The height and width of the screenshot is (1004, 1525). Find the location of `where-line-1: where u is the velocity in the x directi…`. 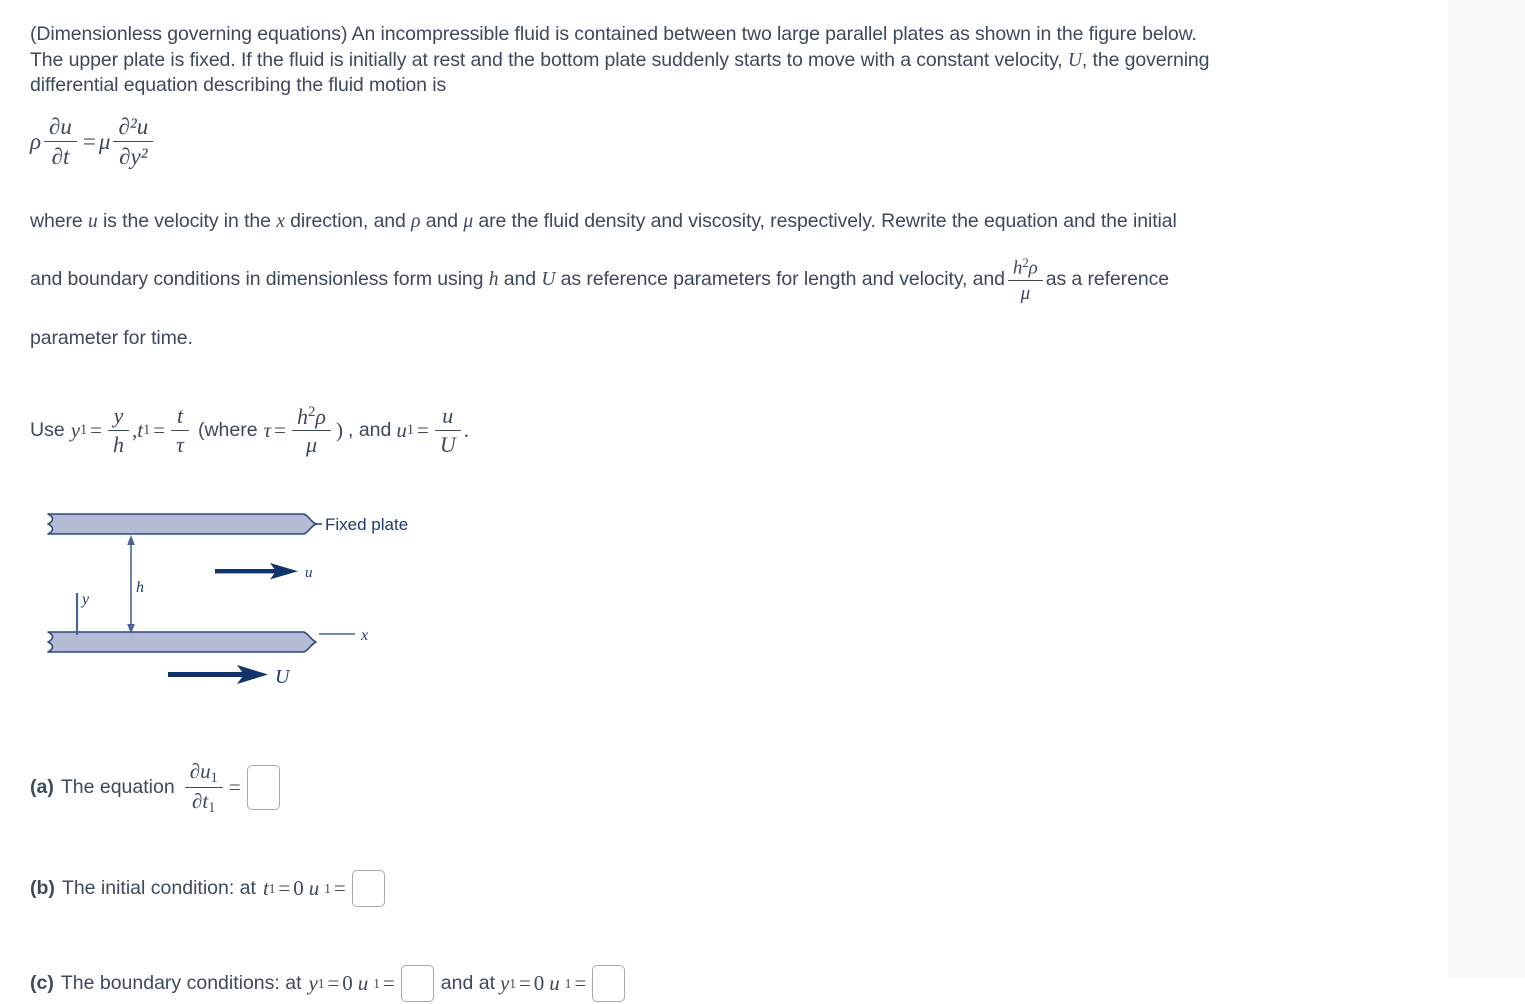

where-line-1: where u is the velocity in the x directi… is located at coordinates (730, 222).